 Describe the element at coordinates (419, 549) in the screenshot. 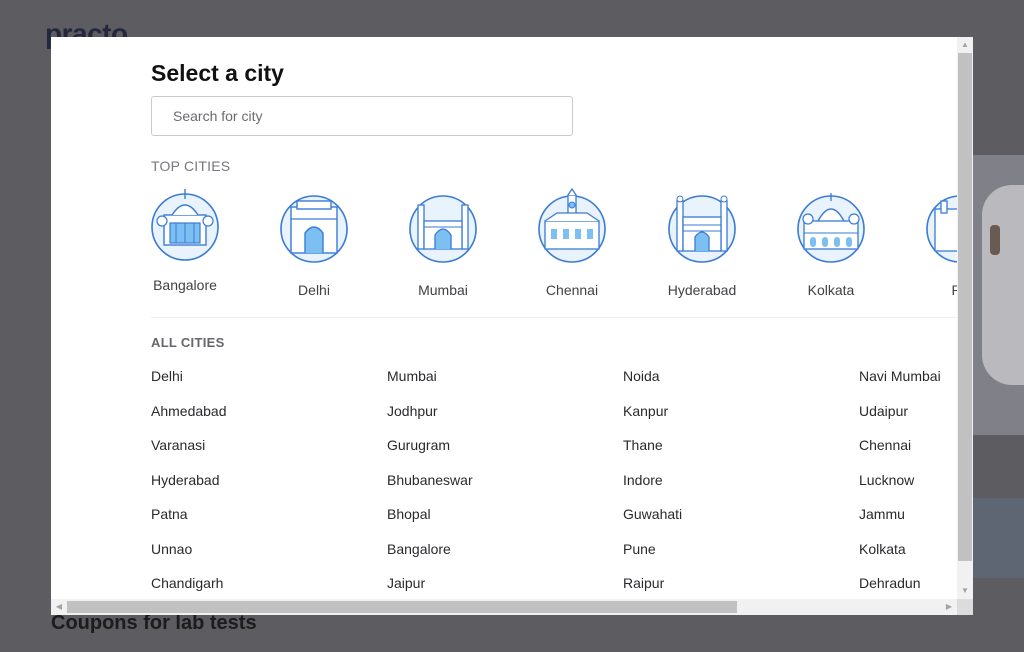

I see `city-link-bangalore: Bangalore` at that location.